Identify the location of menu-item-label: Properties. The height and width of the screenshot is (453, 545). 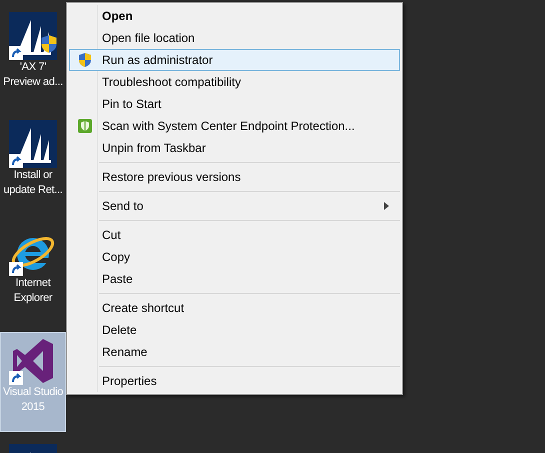
(129, 381).